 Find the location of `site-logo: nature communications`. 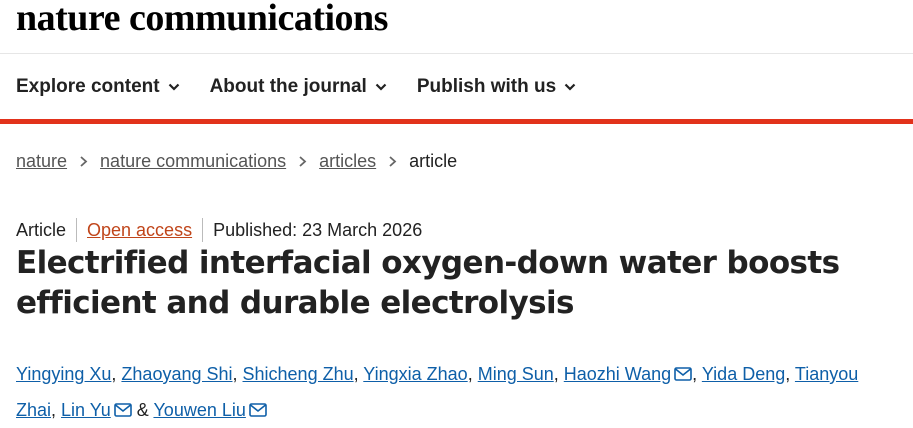

site-logo: nature communications is located at coordinates (202, 19).